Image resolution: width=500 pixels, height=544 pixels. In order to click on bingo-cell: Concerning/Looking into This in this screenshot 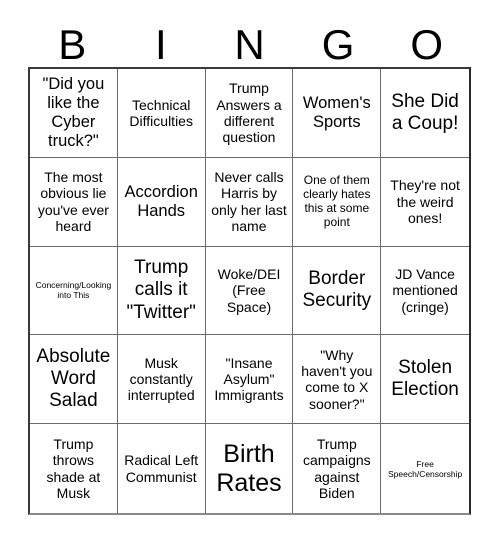, I will do `click(74, 291)`.